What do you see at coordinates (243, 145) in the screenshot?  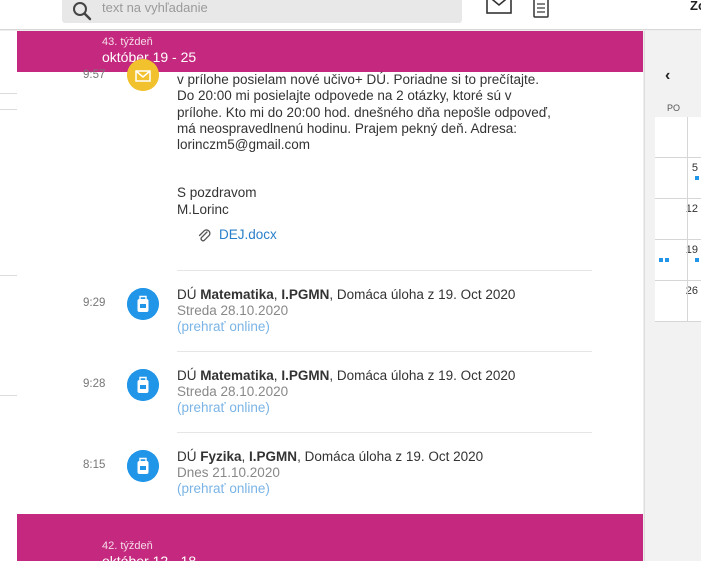 I see `message-line: lorinczm5@gmail.com` at bounding box center [243, 145].